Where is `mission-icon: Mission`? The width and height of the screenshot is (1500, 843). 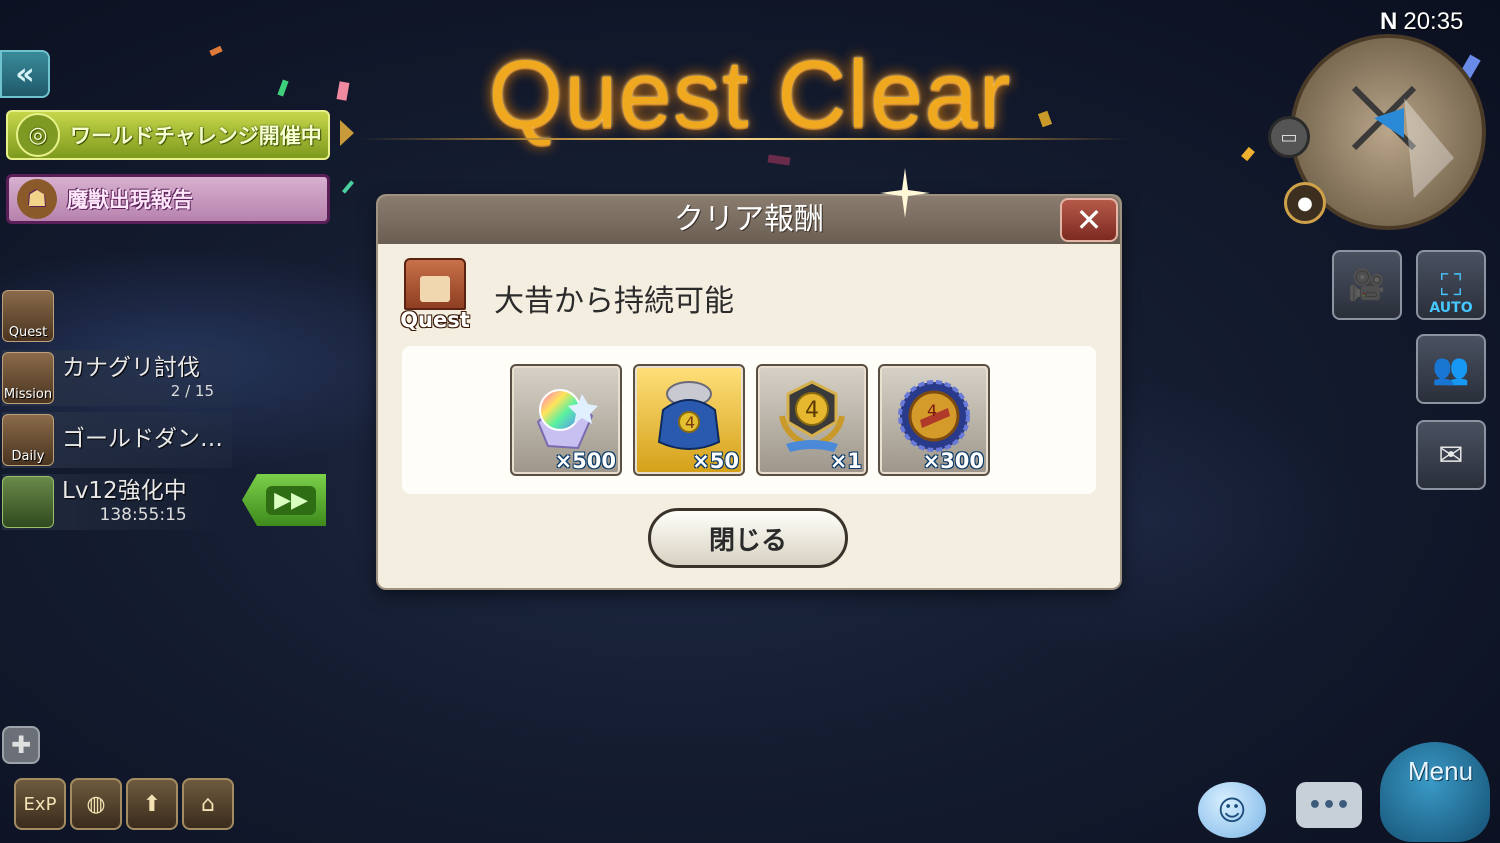 mission-icon: Mission is located at coordinates (28, 378).